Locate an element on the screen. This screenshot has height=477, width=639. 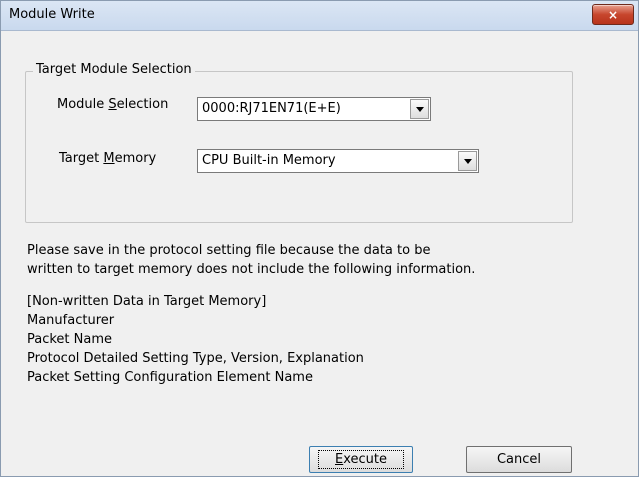
info-item: Packet Name is located at coordinates (70, 339).